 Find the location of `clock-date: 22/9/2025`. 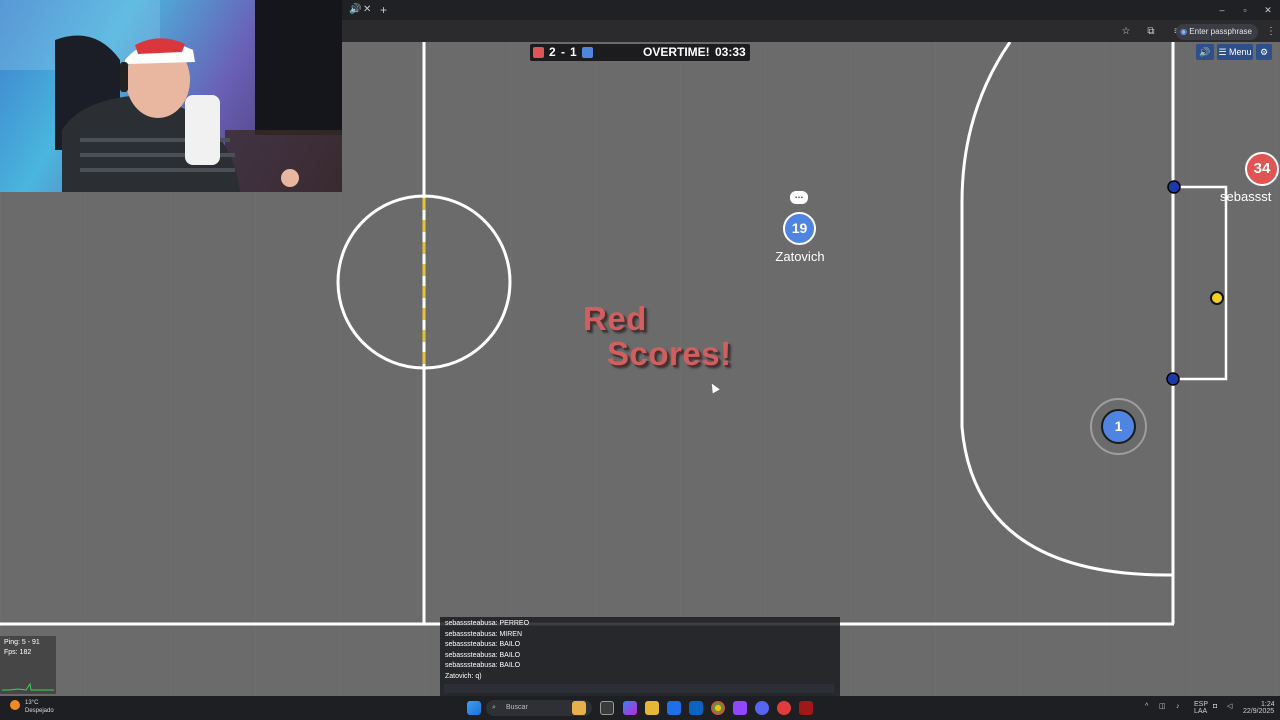

clock-date: 22/9/2025 is located at coordinates (1258, 711).